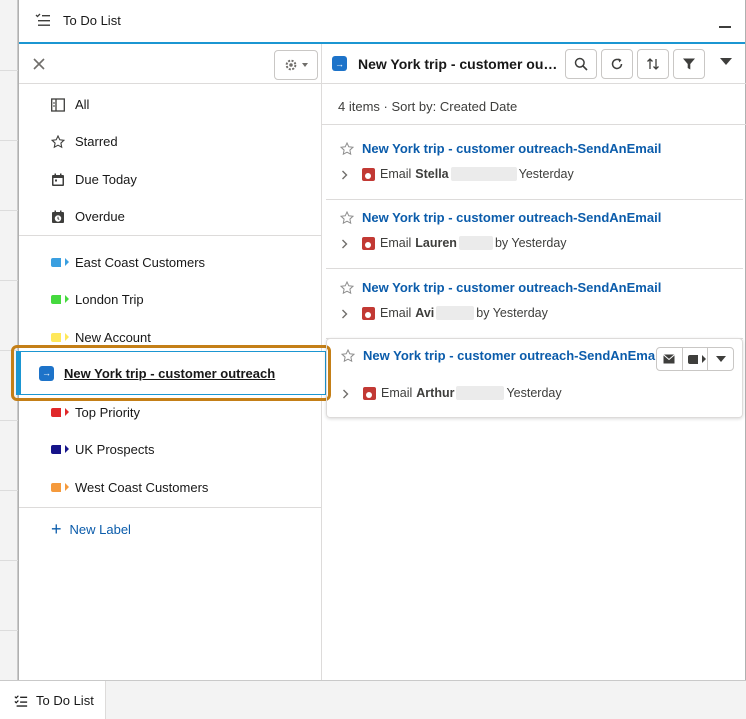 The image size is (746, 719). I want to click on sidebar-item-label: London Trip, so click(109, 299).